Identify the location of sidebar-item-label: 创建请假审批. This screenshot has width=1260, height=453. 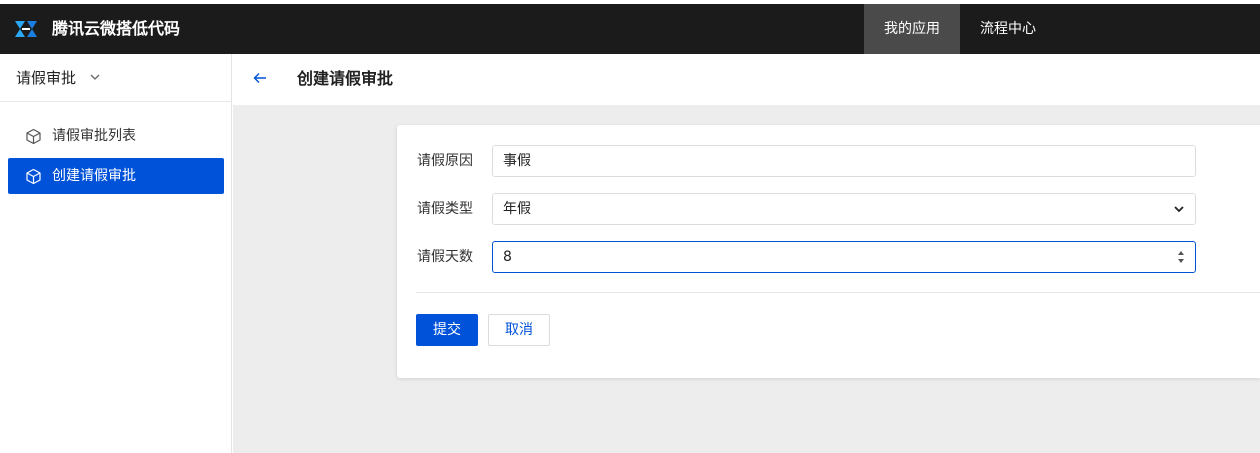
(94, 176).